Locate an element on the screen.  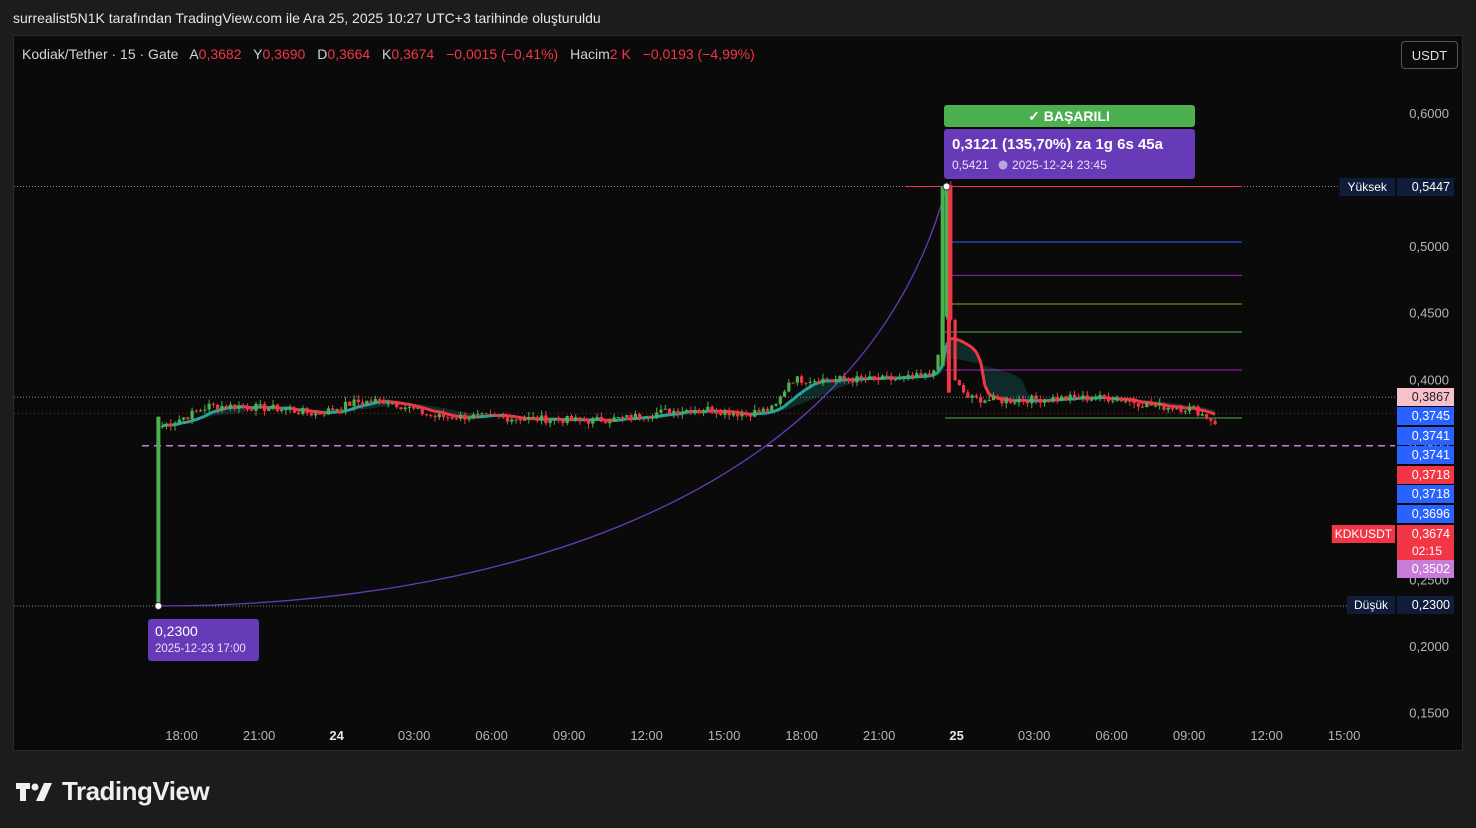
open-value: 0,3682 is located at coordinates (220, 54).